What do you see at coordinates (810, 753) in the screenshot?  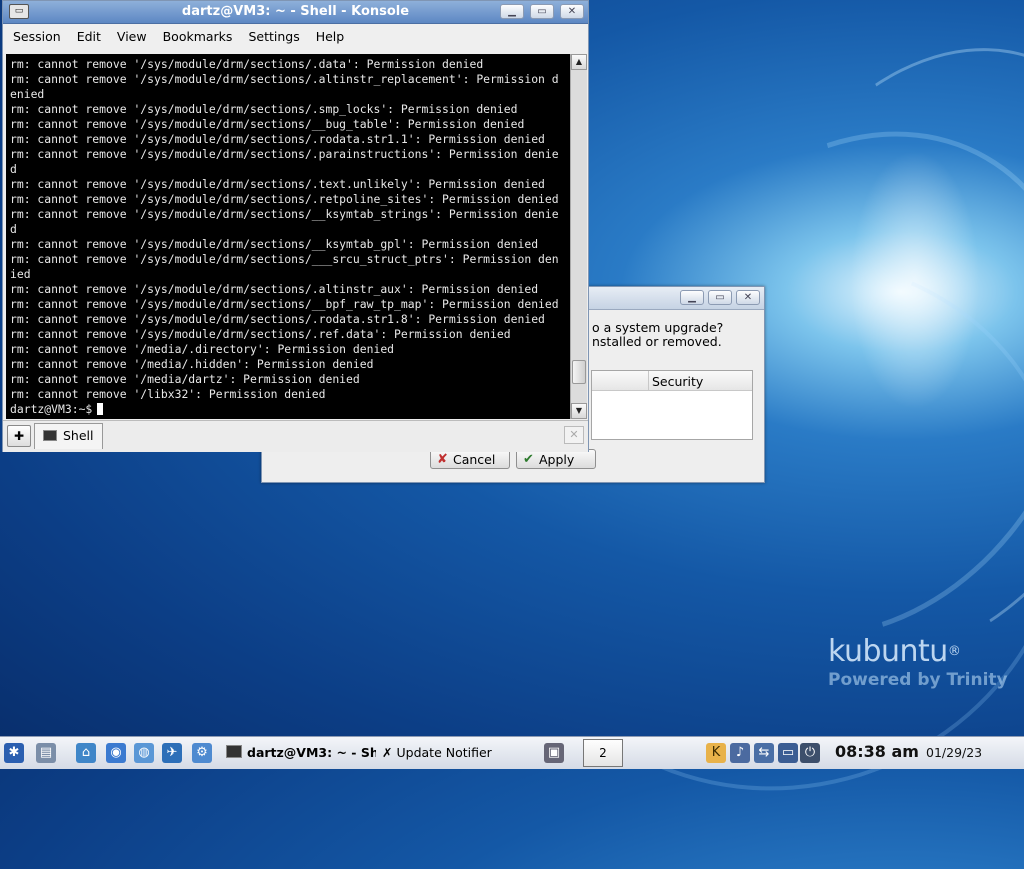 I see `power-icon: ⏻` at bounding box center [810, 753].